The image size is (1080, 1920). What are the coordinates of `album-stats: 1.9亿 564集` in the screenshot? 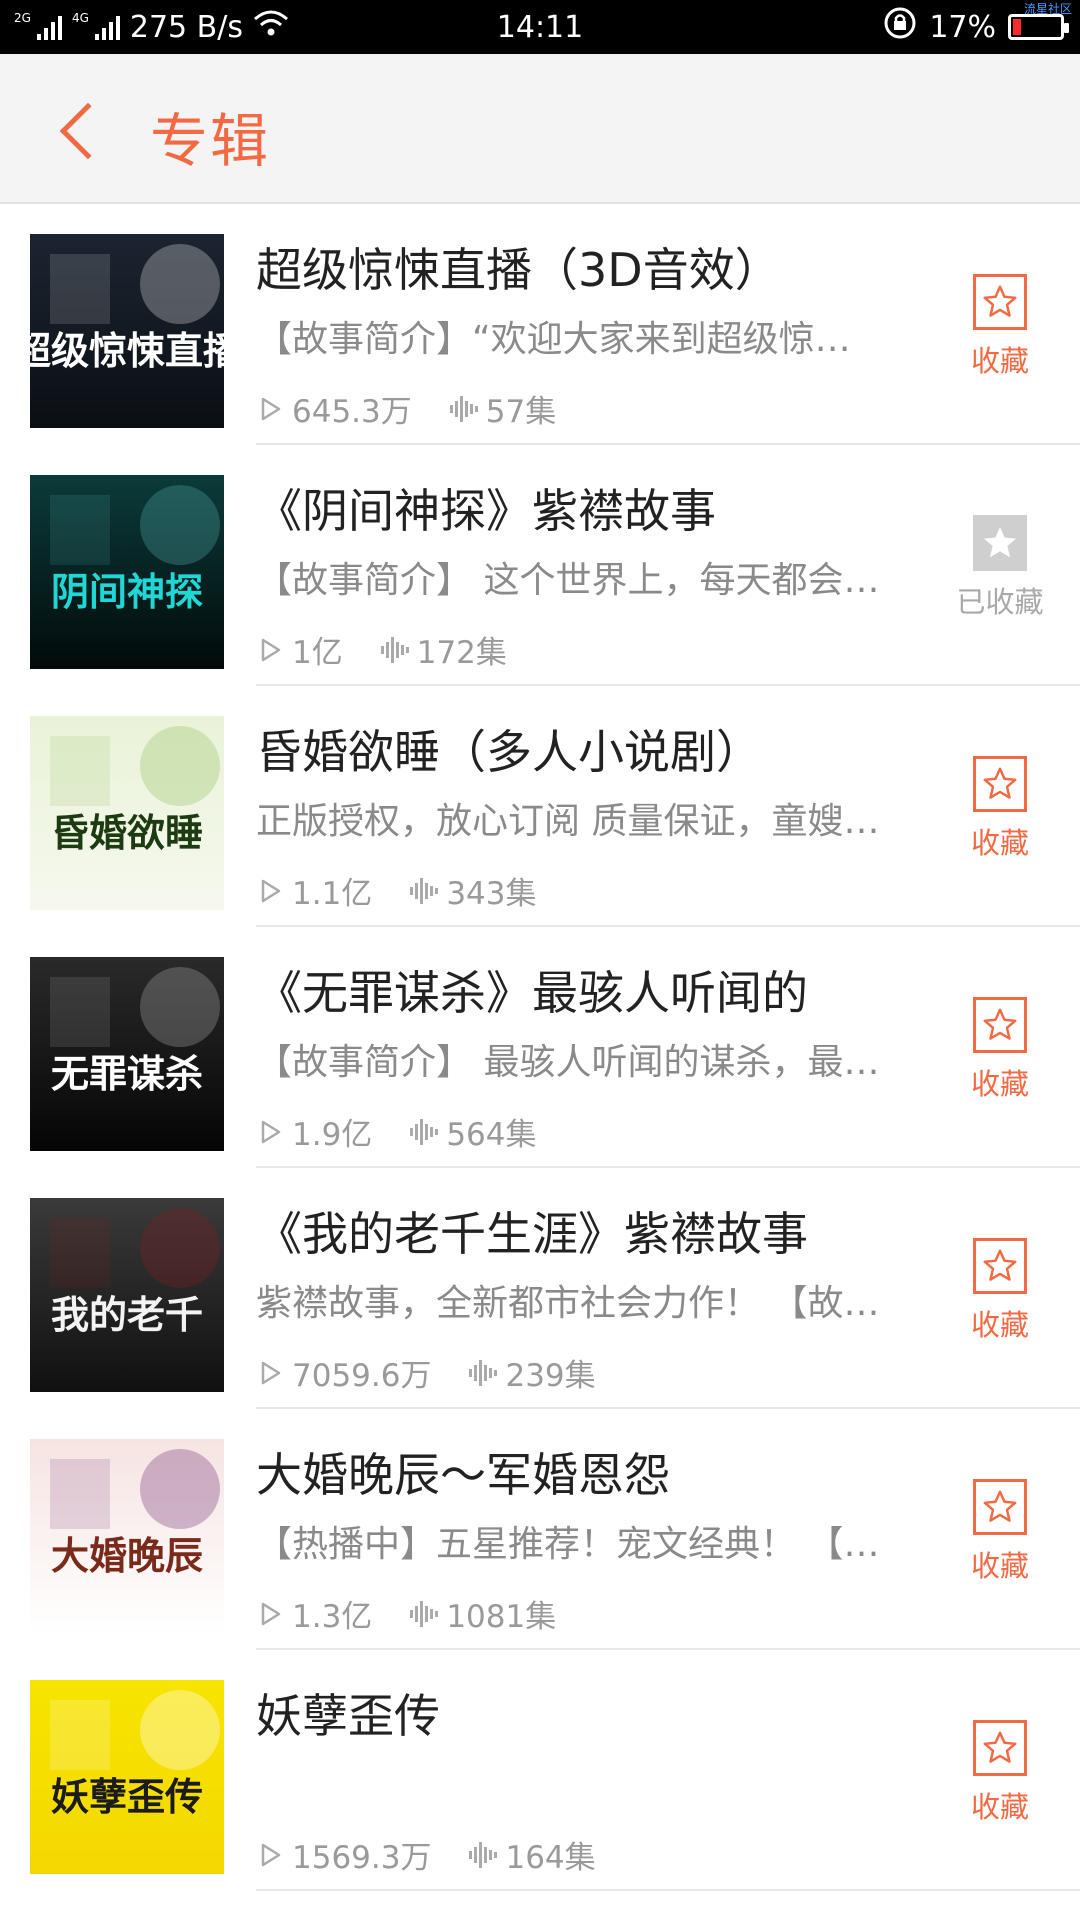 It's located at (398, 1131).